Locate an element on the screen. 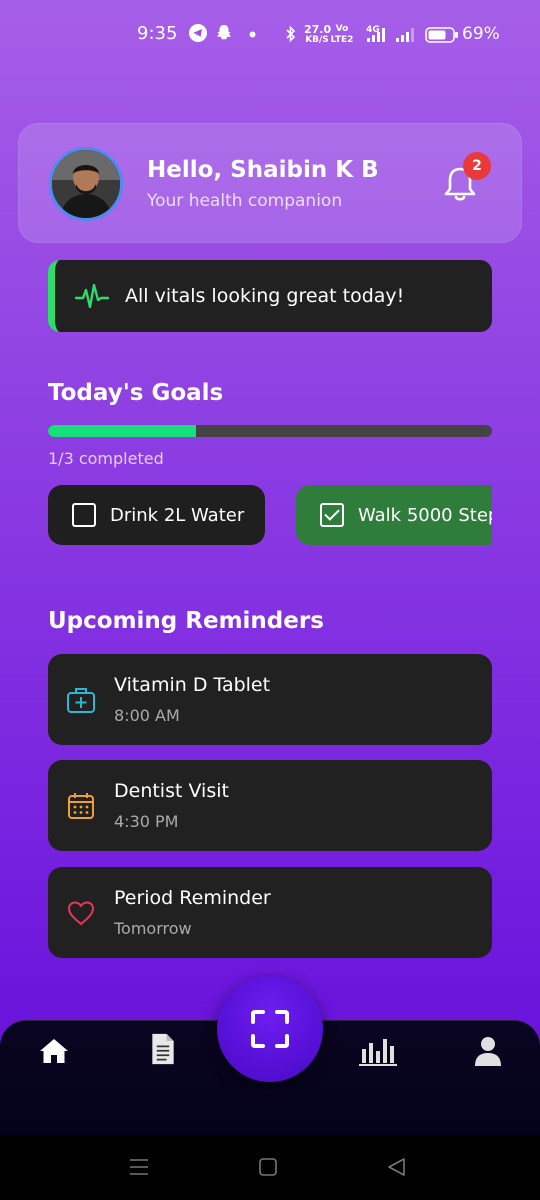 The image size is (540, 1200). reminder-card: Dentist Visit 4:30 PM is located at coordinates (270, 805).